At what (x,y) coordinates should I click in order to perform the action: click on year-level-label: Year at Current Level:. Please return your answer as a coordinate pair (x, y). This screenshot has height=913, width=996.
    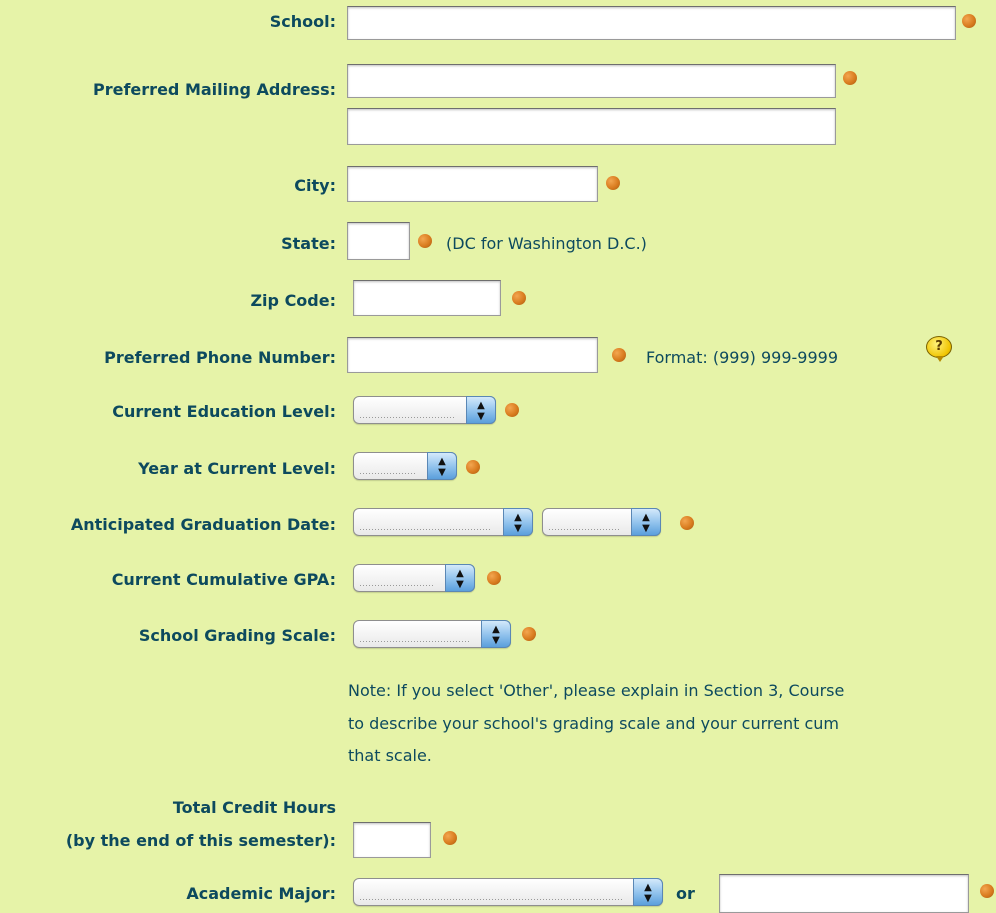
    Looking at the image, I should click on (237, 468).